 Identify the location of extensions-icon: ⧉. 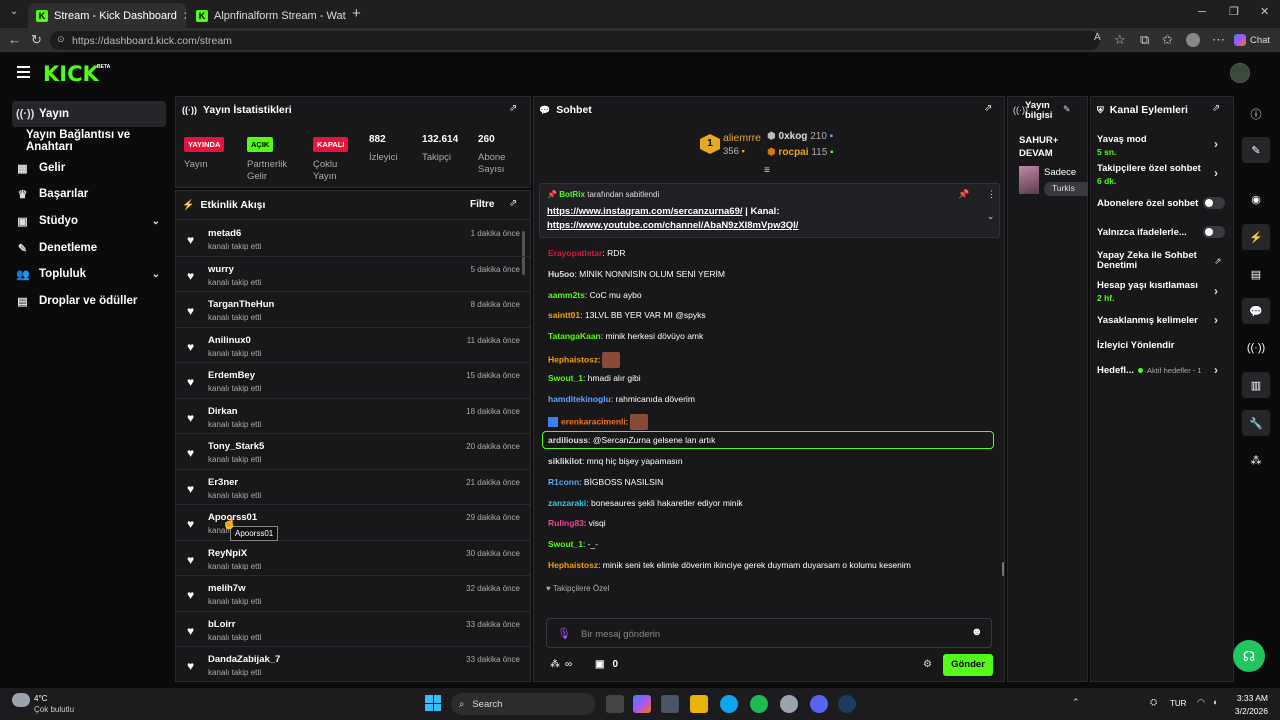
(1144, 40).